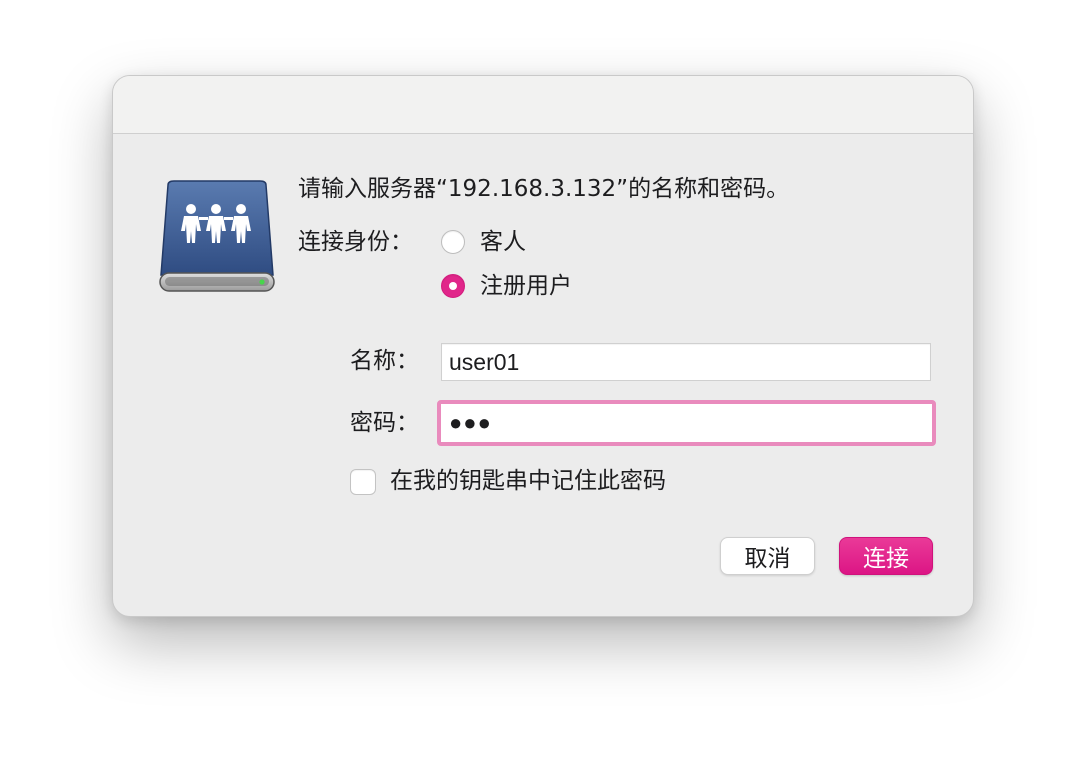  I want to click on radio-registered-user: 注册用户, so click(506, 286).